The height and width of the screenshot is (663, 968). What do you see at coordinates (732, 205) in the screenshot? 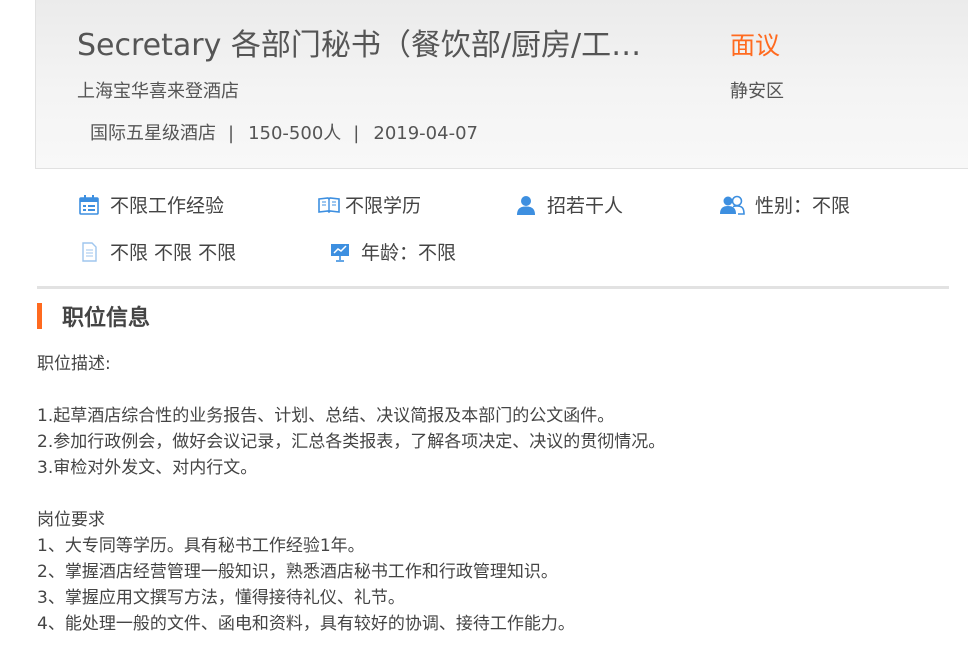
I see `people-icon` at bounding box center [732, 205].